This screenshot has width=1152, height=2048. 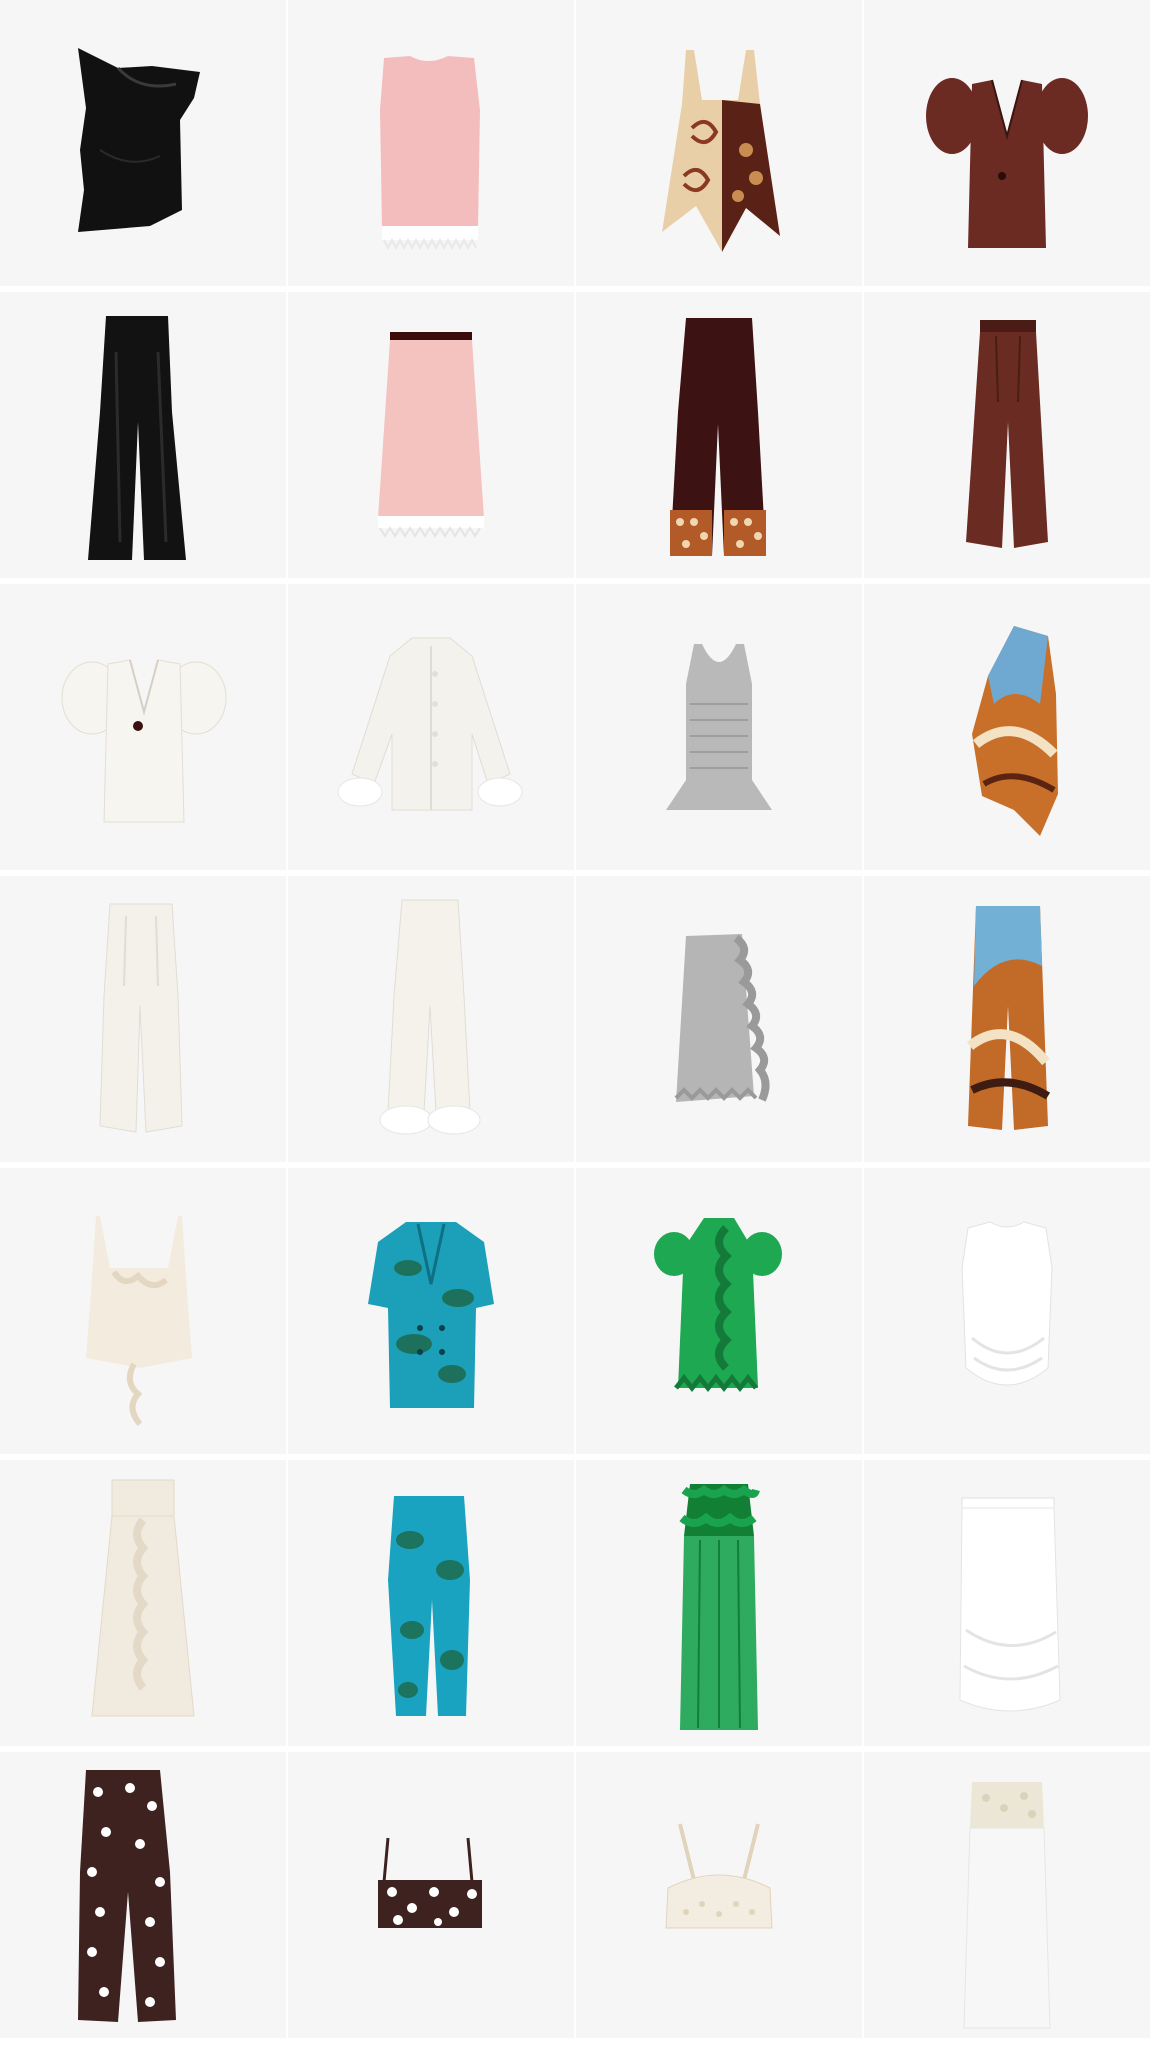 I want to click on teal-print-capri-trousers-icon, so click(x=429, y=1606).